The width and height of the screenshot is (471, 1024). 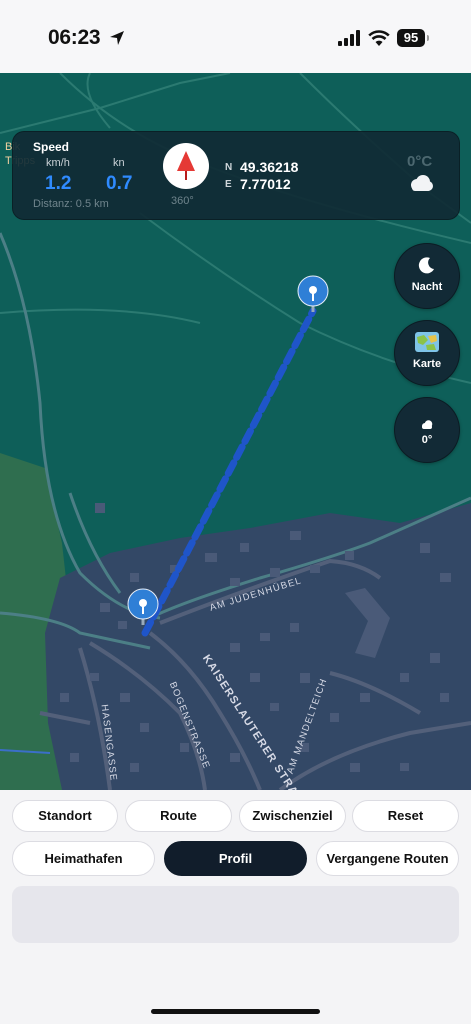 I want to click on latitude-value: 49.36218, so click(x=269, y=167).